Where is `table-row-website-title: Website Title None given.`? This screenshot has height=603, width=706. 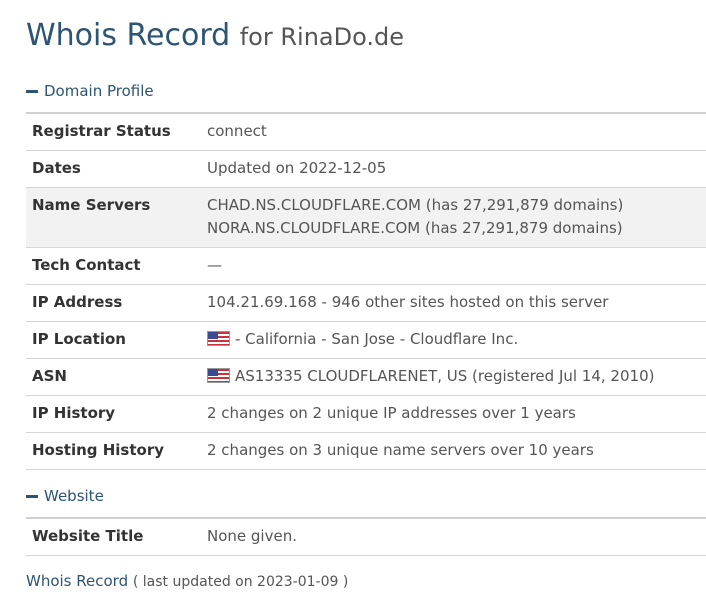
table-row-website-title: Website Title None given. is located at coordinates (366, 536).